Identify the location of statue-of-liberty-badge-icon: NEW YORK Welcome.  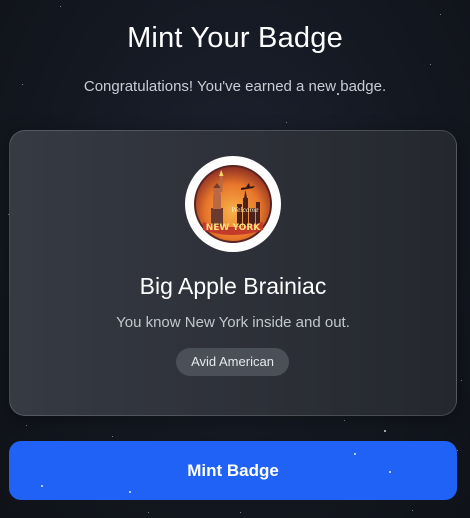
(233, 204).